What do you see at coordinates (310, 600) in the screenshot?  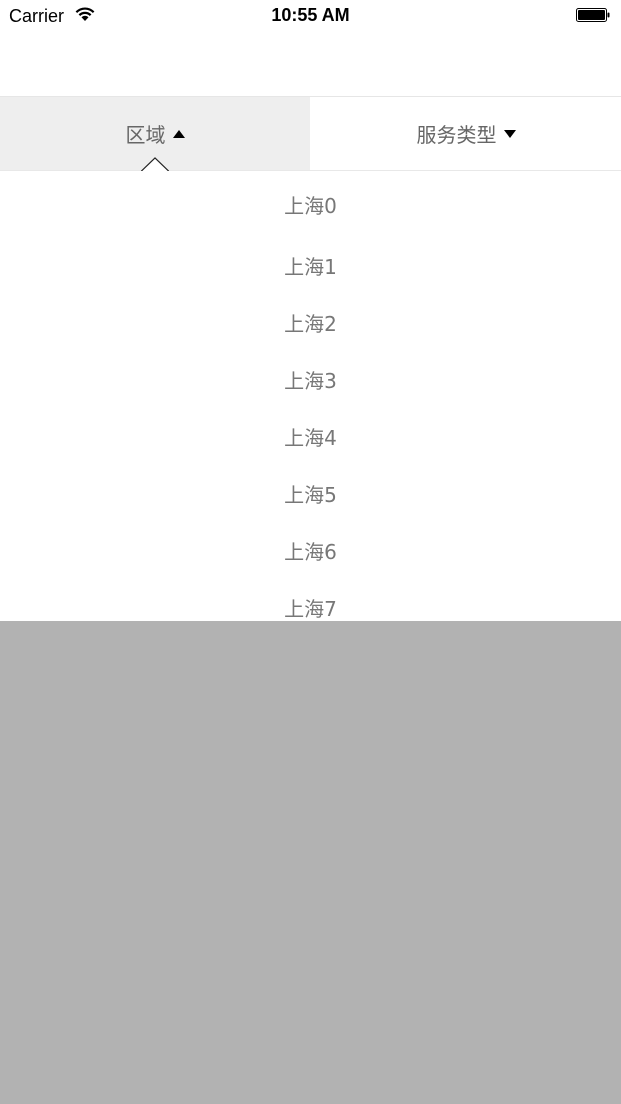 I see `list-item: 上海7` at bounding box center [310, 600].